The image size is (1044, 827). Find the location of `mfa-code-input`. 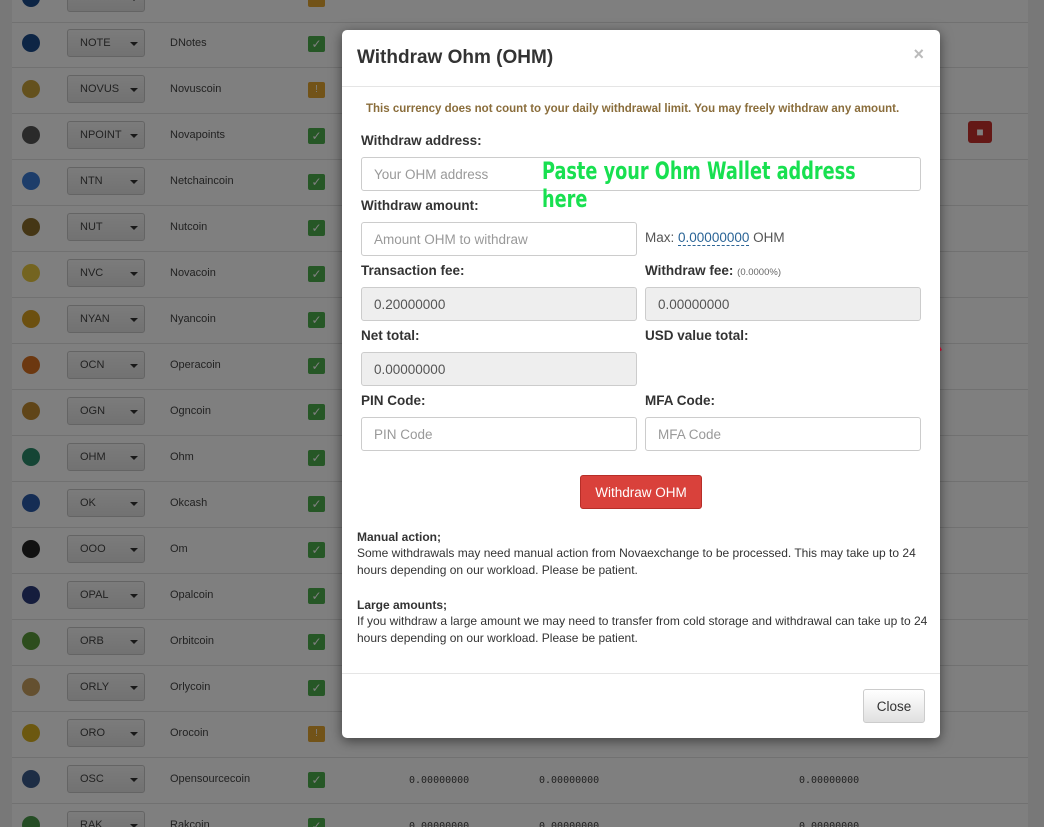

mfa-code-input is located at coordinates (783, 434).